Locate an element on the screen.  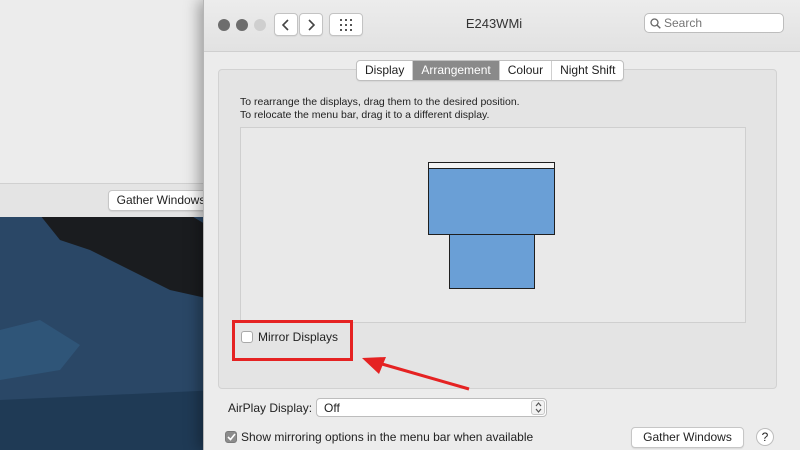
updown-arrows-icon is located at coordinates (538, 407).